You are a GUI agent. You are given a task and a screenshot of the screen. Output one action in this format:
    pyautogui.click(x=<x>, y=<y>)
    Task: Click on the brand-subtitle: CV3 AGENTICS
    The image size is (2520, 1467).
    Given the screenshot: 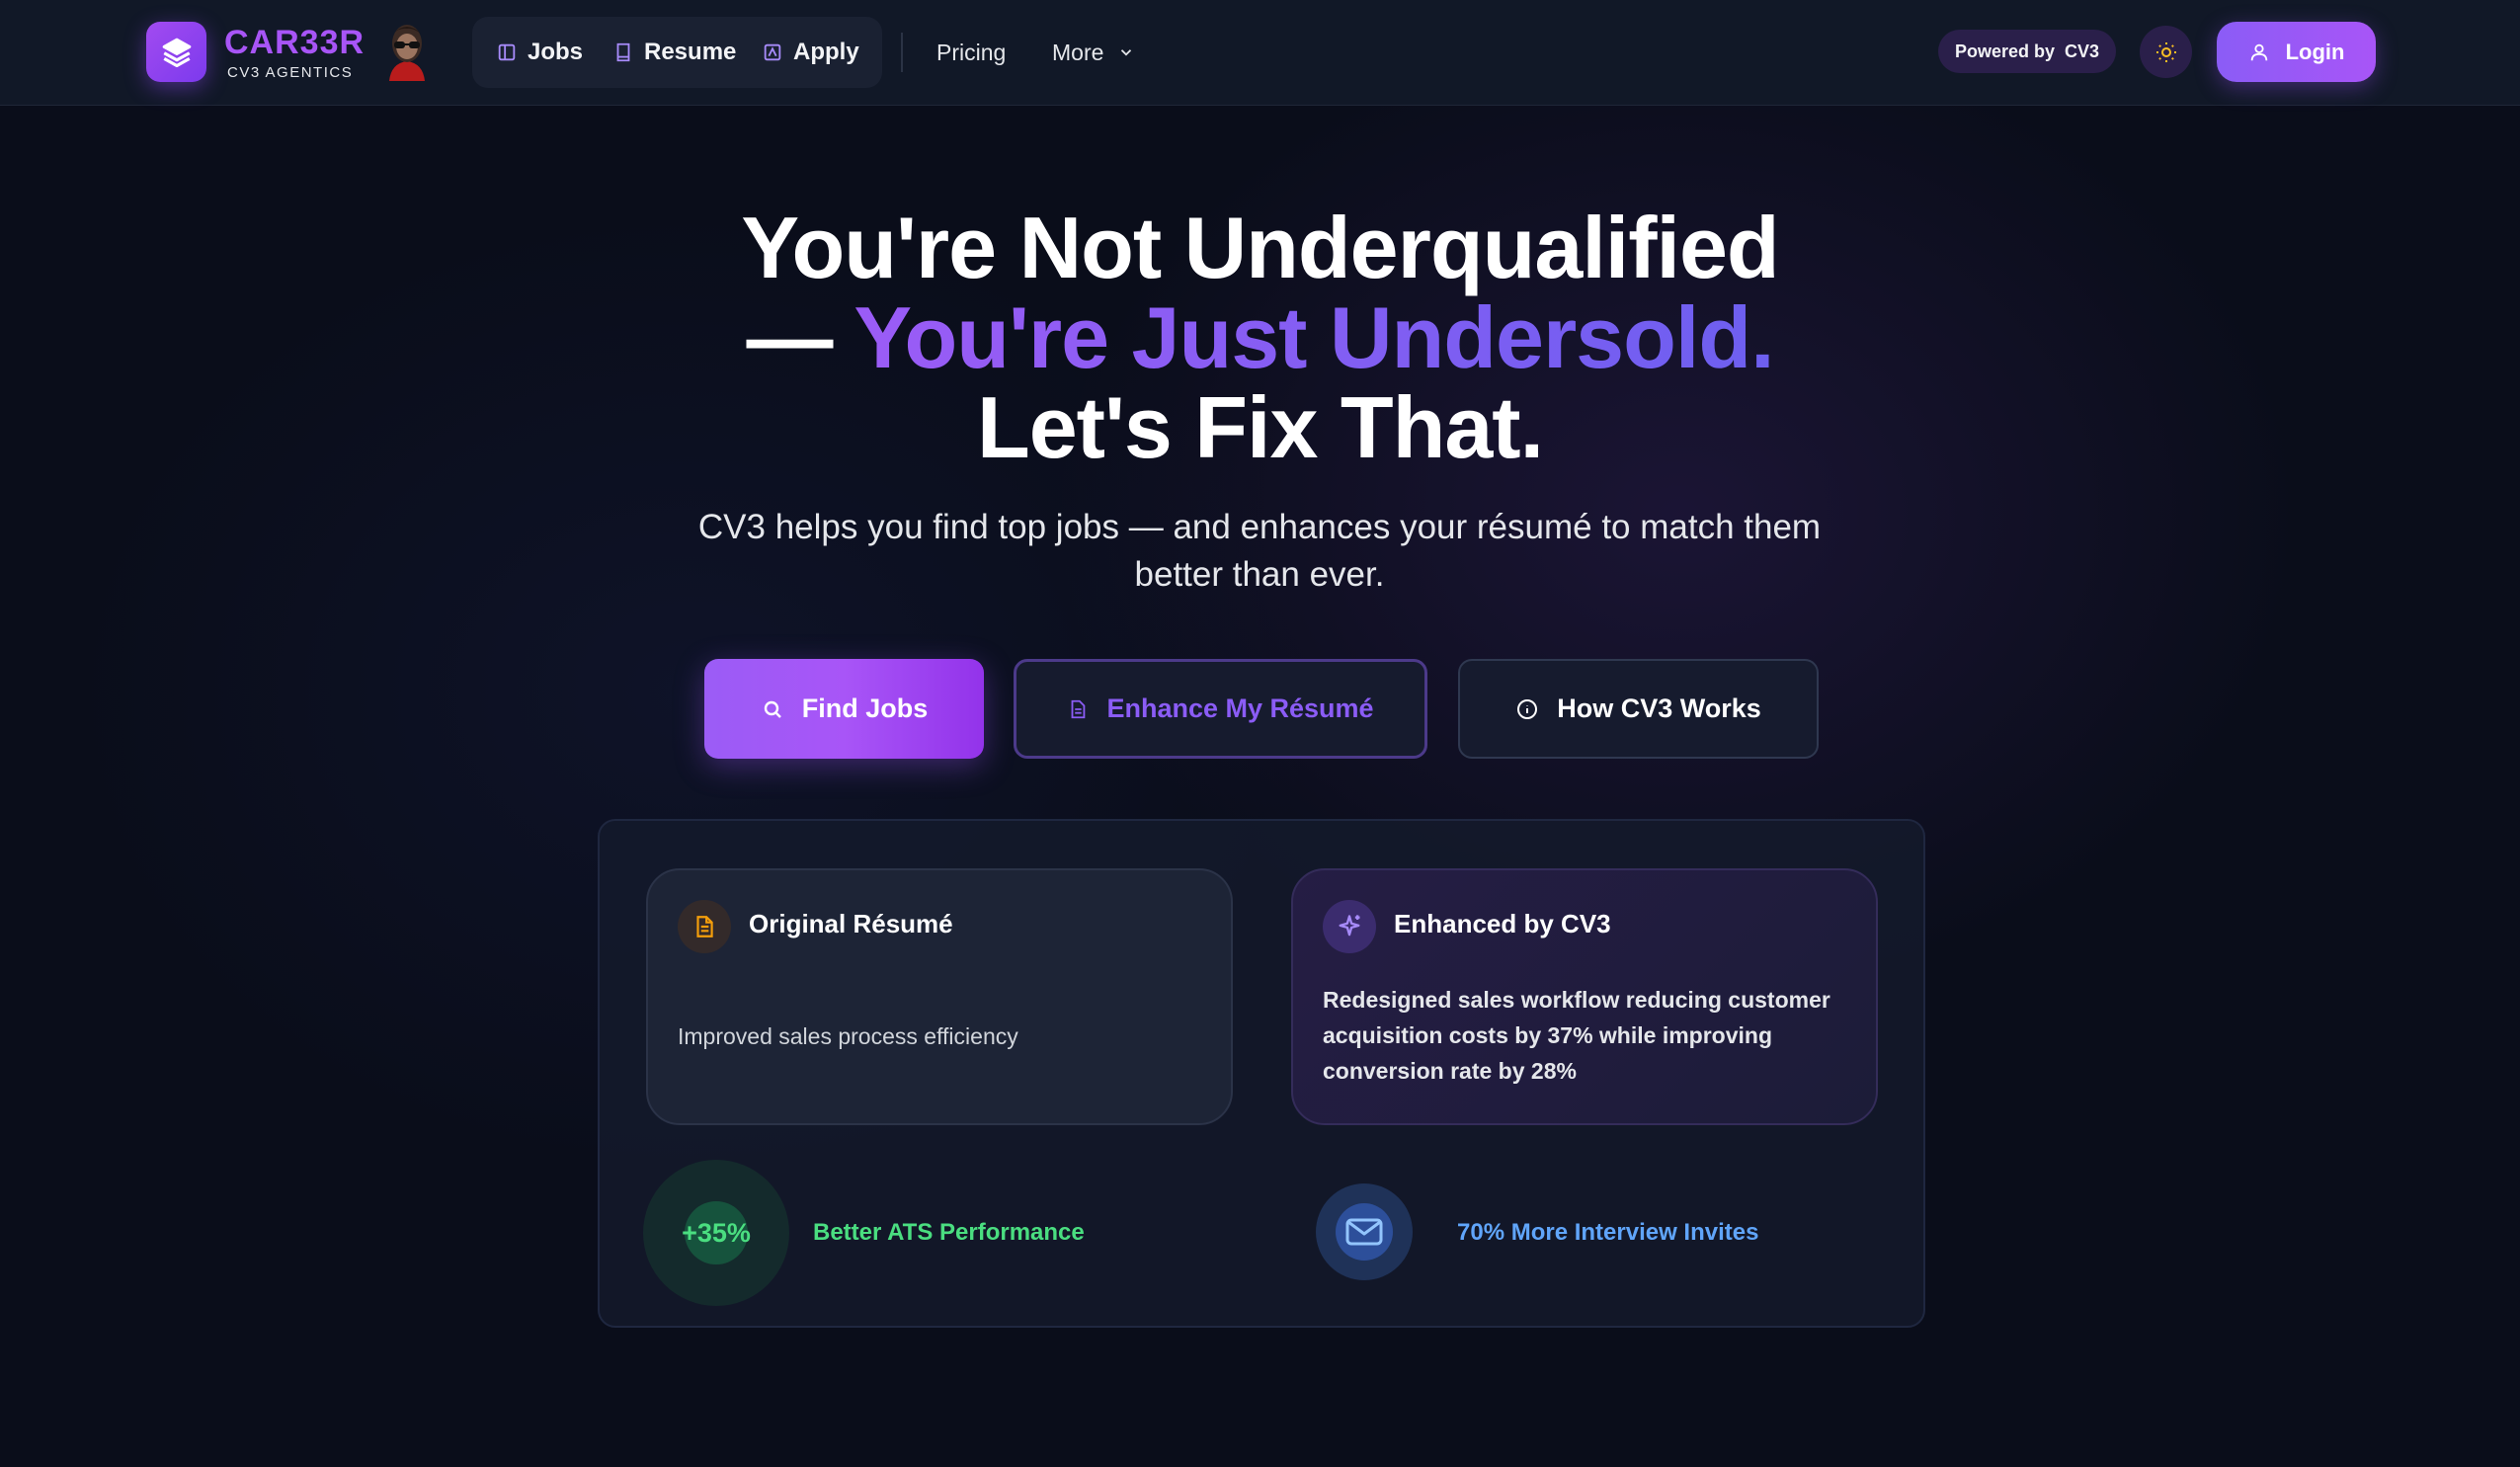 What is the action you would take?
    pyautogui.click(x=290, y=72)
    